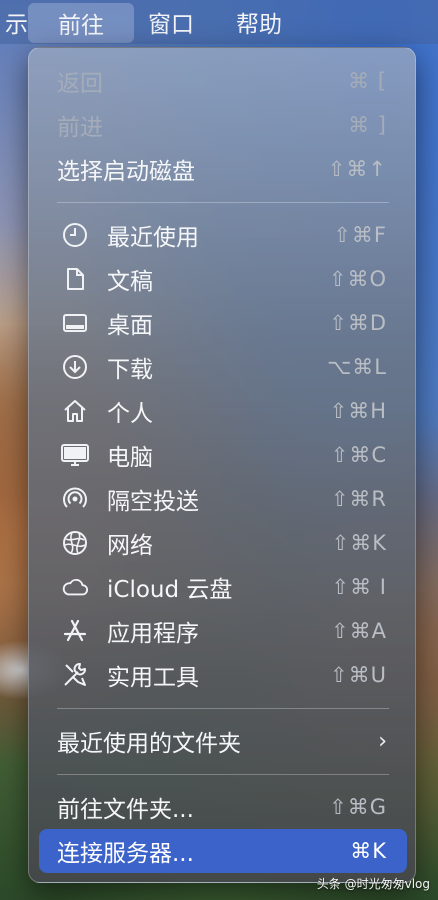 The width and height of the screenshot is (438, 900). Describe the element at coordinates (382, 741) in the screenshot. I see `chevron-right-icon: ›` at that location.